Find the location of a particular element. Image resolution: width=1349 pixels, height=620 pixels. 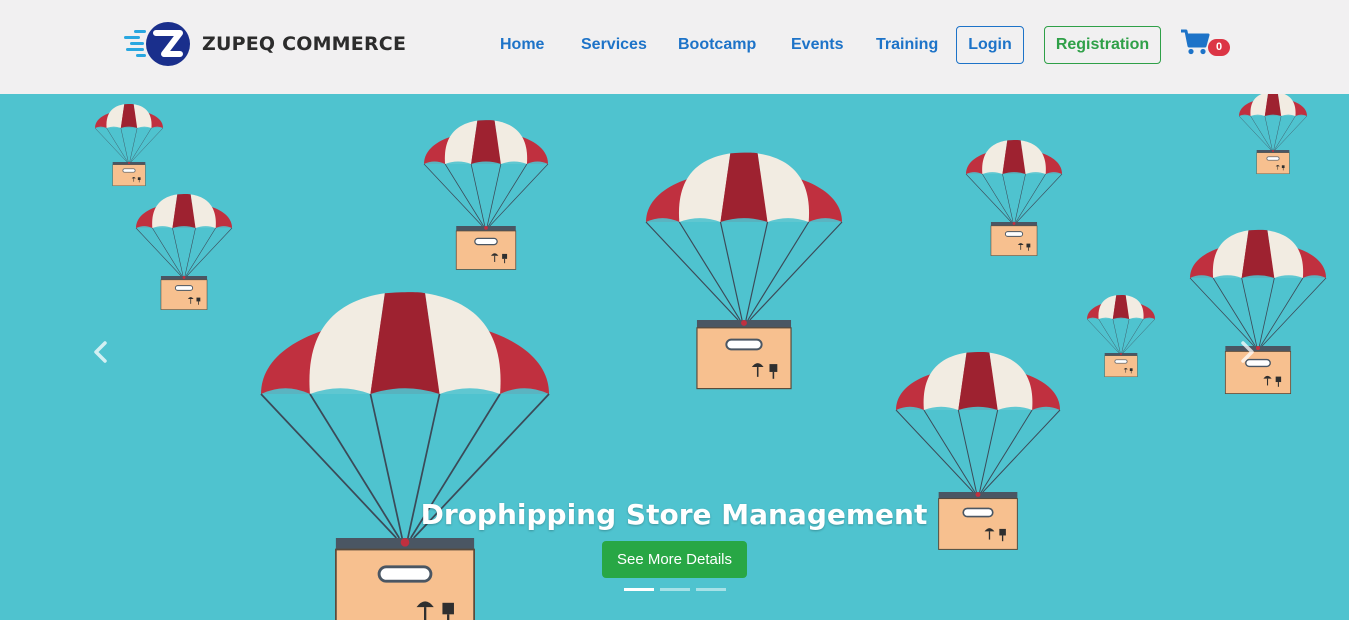

brand-name: ZUPEQ COMMERCE is located at coordinates (304, 44).